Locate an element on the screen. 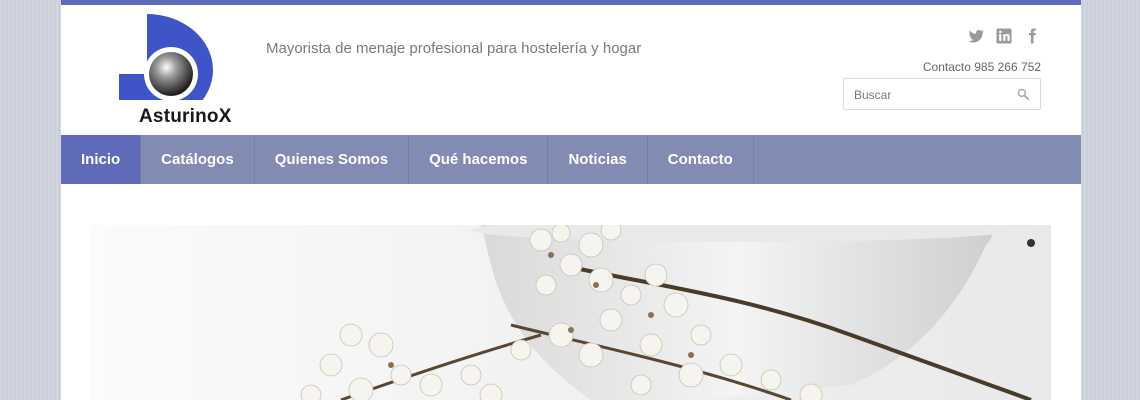  search-box is located at coordinates (942, 94).